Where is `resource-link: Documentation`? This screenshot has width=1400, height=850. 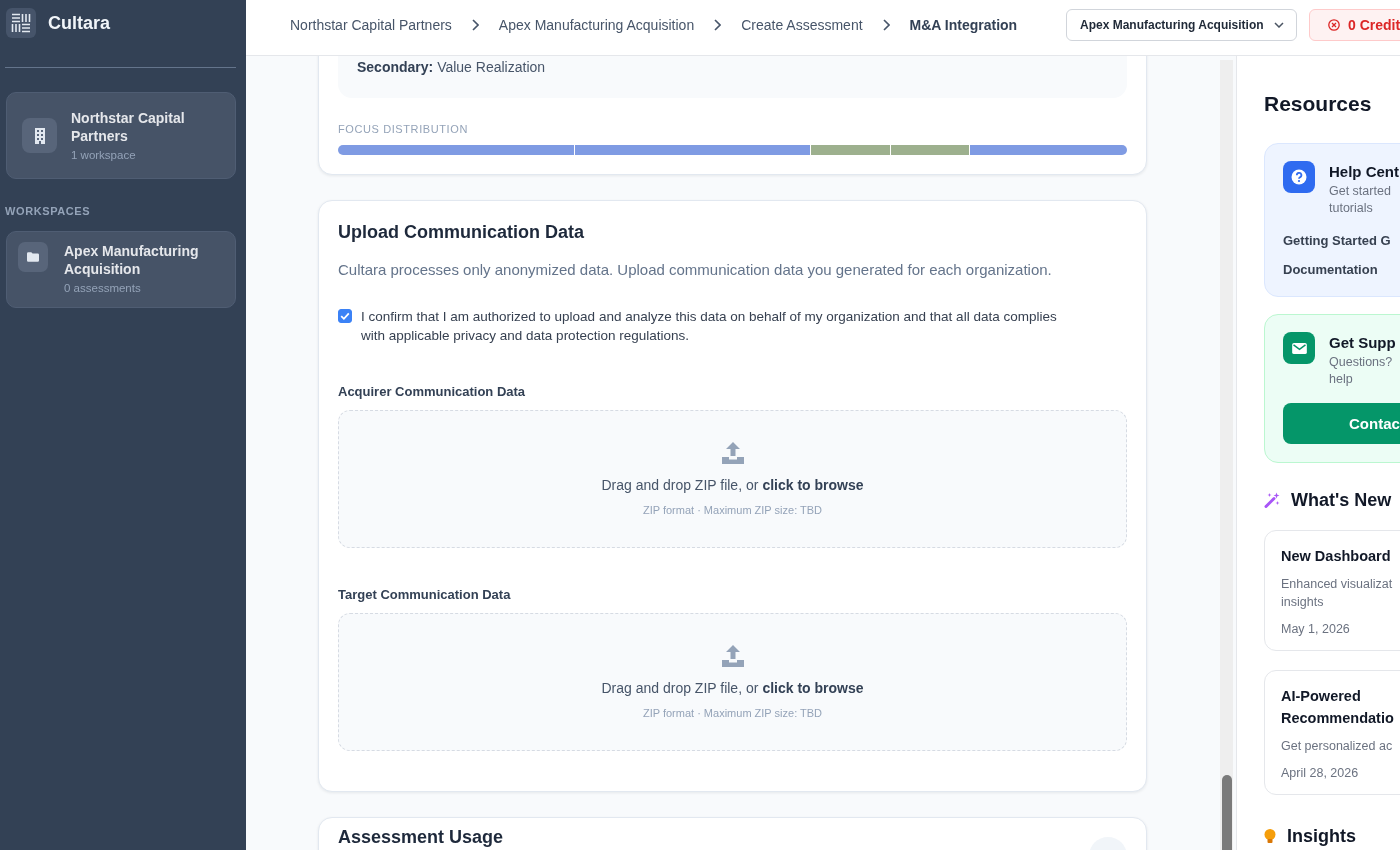
resource-link: Documentation is located at coordinates (1330, 270).